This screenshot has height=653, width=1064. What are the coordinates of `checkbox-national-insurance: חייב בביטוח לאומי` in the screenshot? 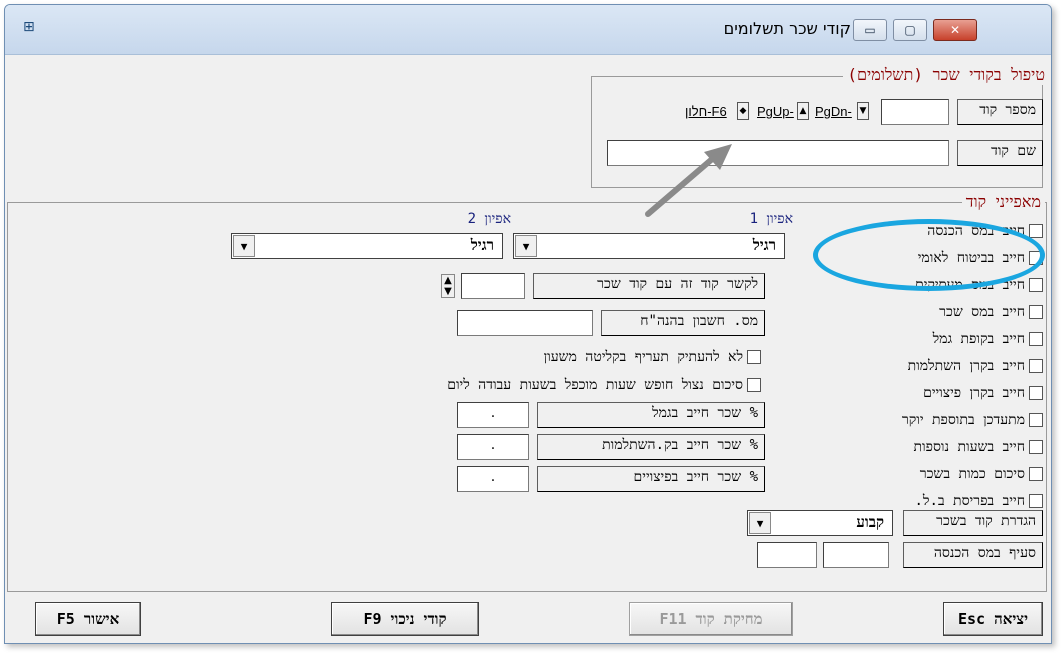 It's located at (980, 258).